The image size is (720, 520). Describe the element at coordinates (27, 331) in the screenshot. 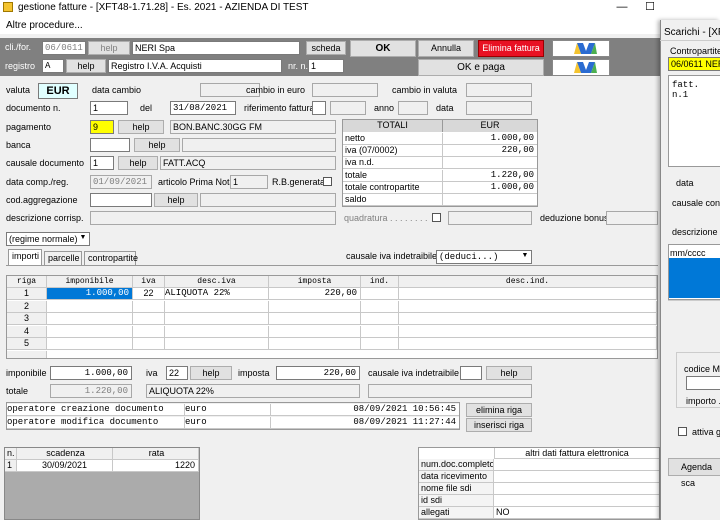

I see `grid-cell-riga: 4` at that location.